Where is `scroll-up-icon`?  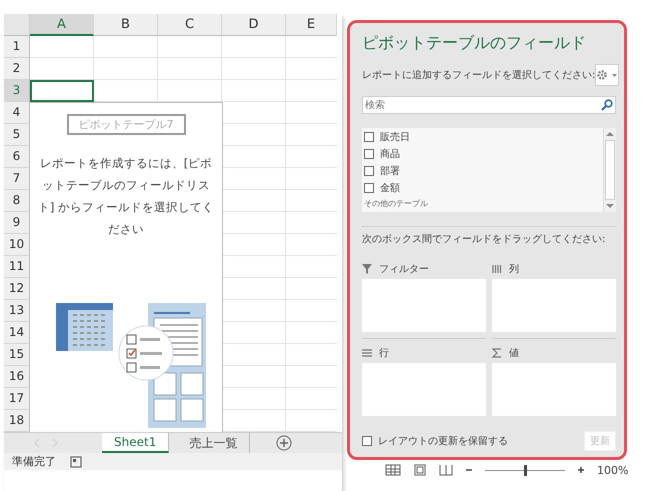
scroll-up-icon is located at coordinates (610, 134).